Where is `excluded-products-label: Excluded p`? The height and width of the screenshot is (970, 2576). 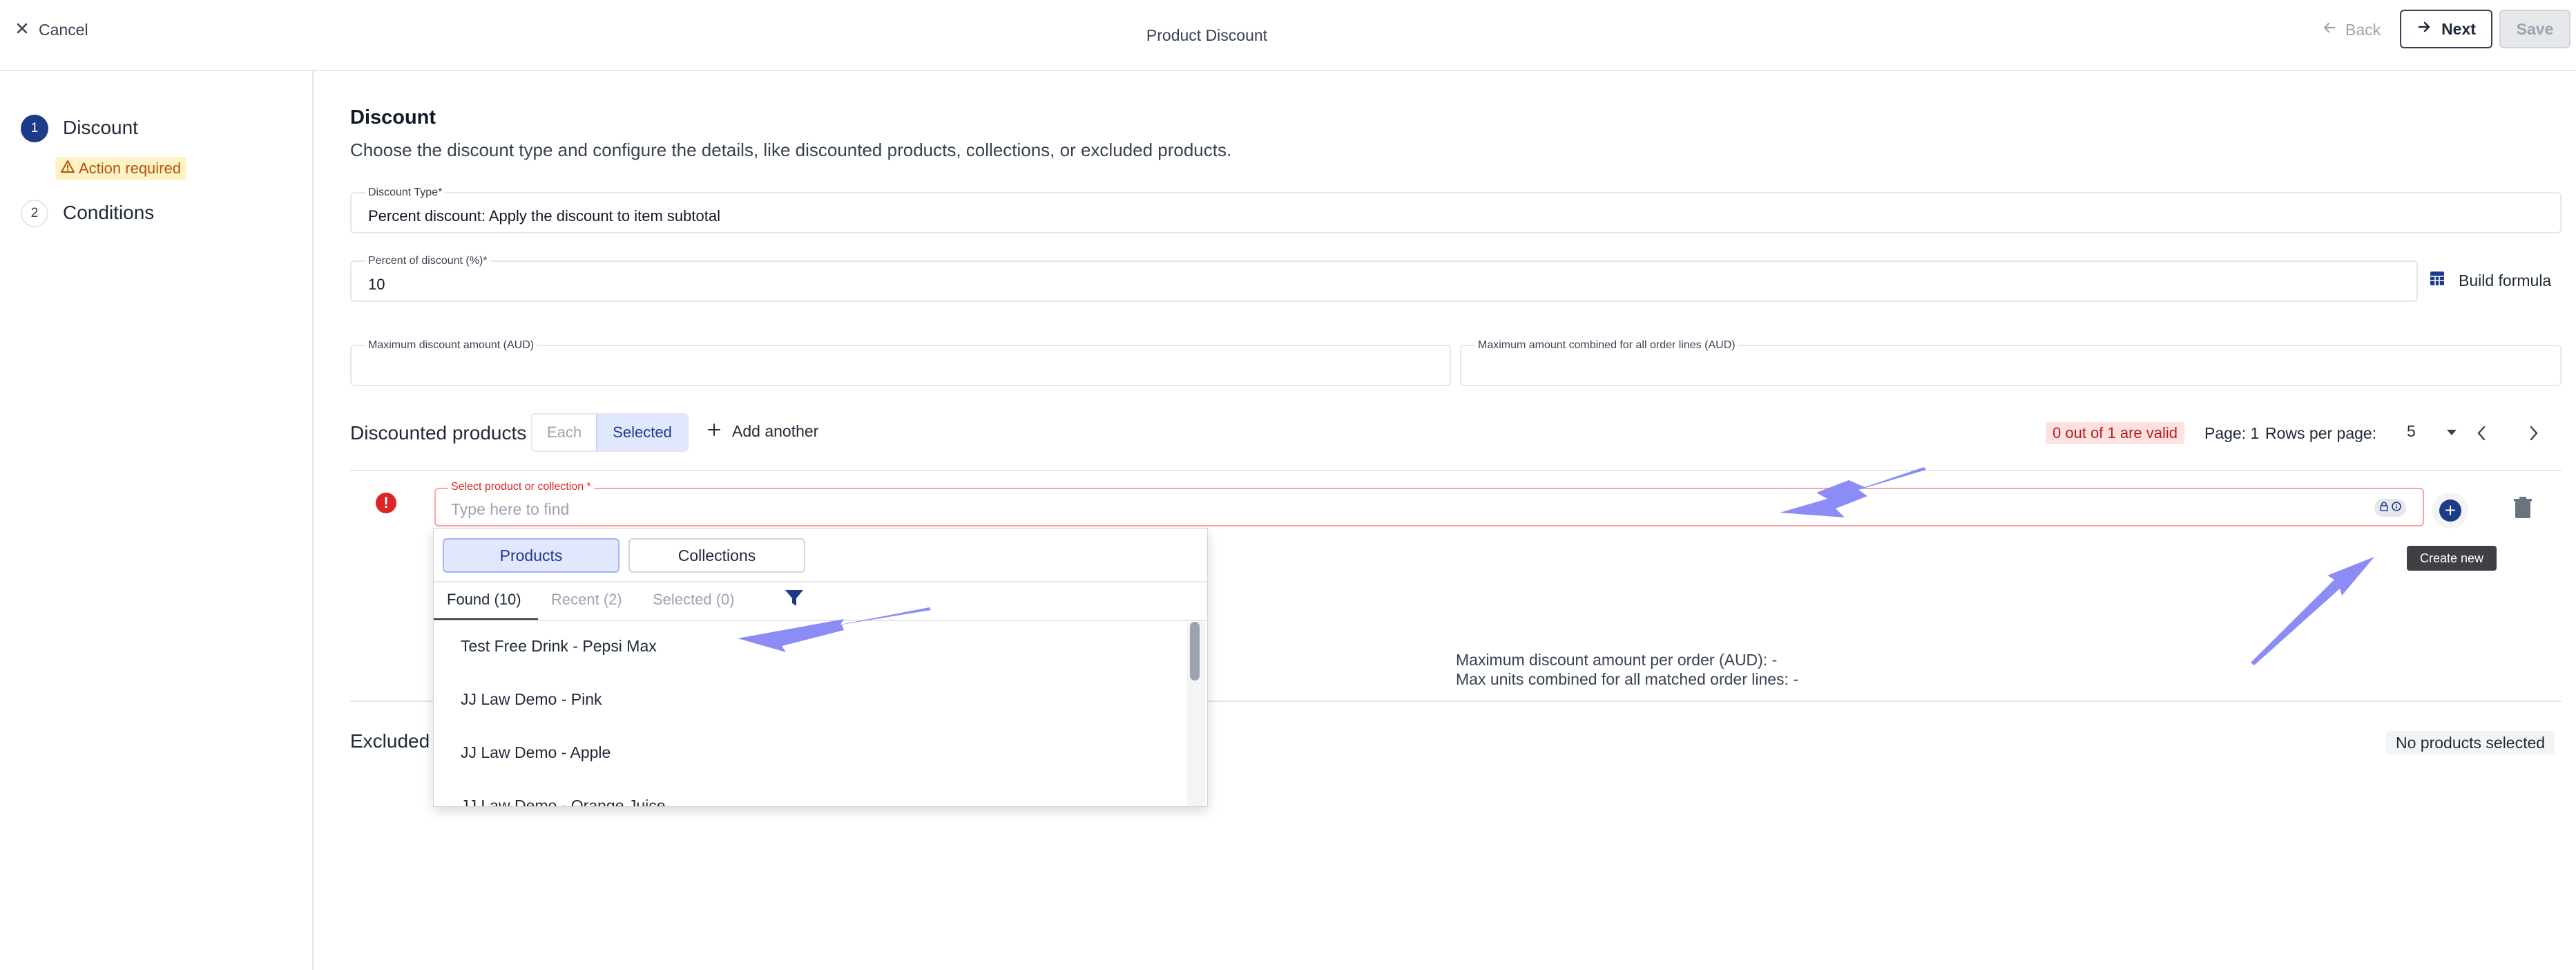 excluded-products-label: Excluded p is located at coordinates (398, 741).